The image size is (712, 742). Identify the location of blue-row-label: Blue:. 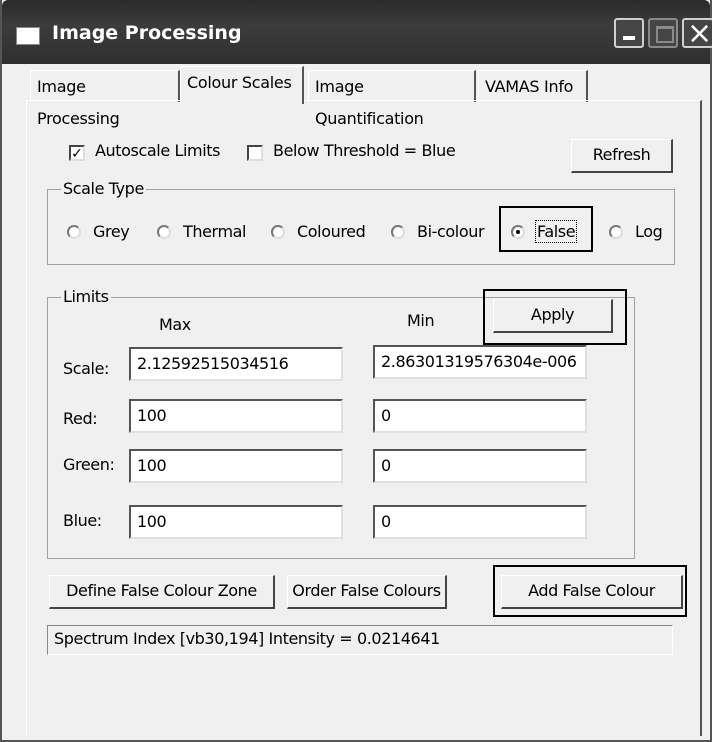
(82, 520).